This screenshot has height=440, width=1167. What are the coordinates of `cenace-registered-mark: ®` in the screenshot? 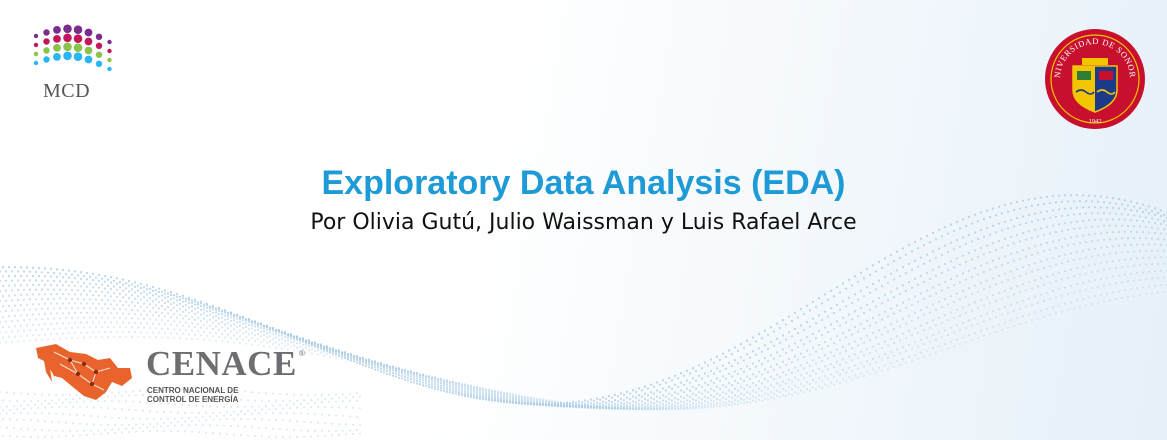 It's located at (302, 353).